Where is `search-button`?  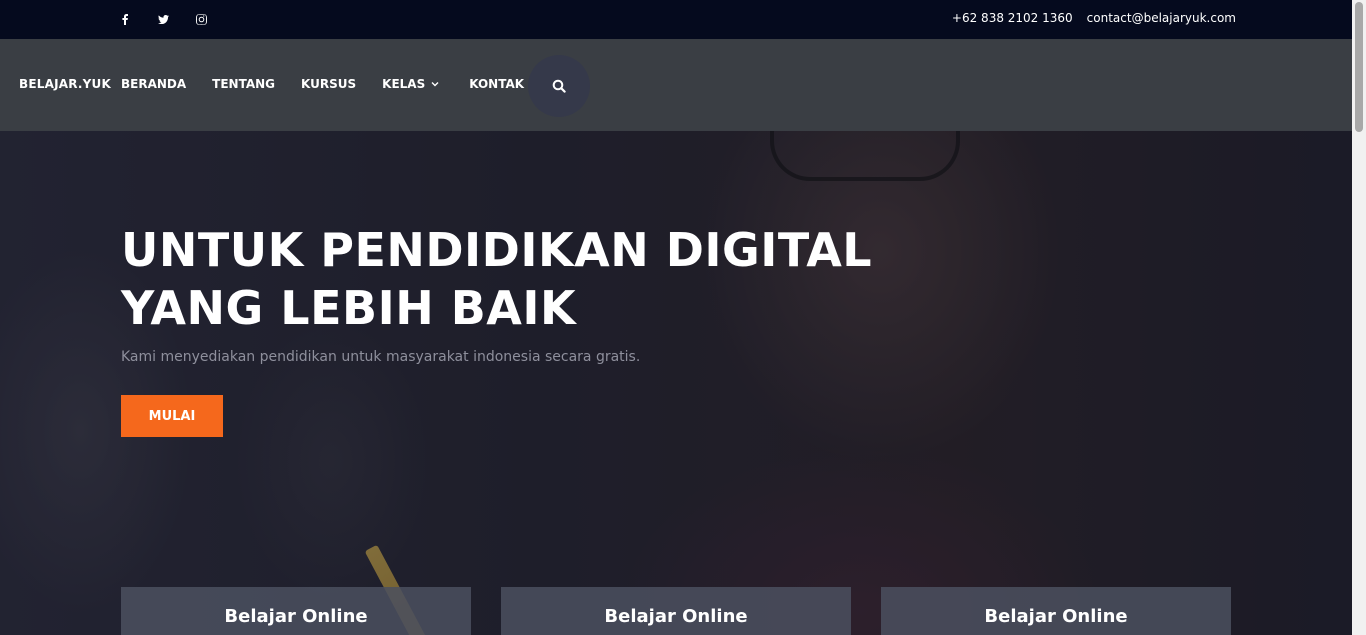
search-button is located at coordinates (559, 86).